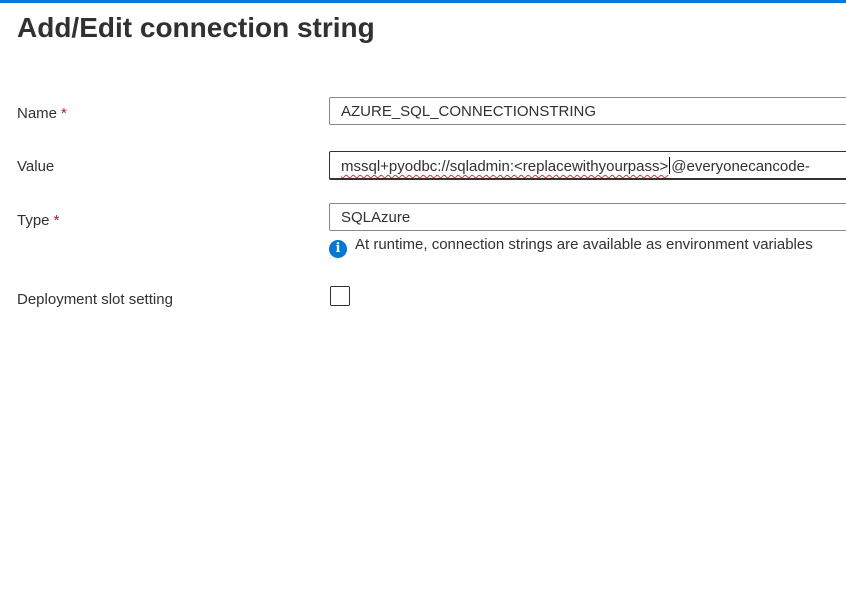  I want to click on page-title: Add/Edit connection string, so click(196, 27).